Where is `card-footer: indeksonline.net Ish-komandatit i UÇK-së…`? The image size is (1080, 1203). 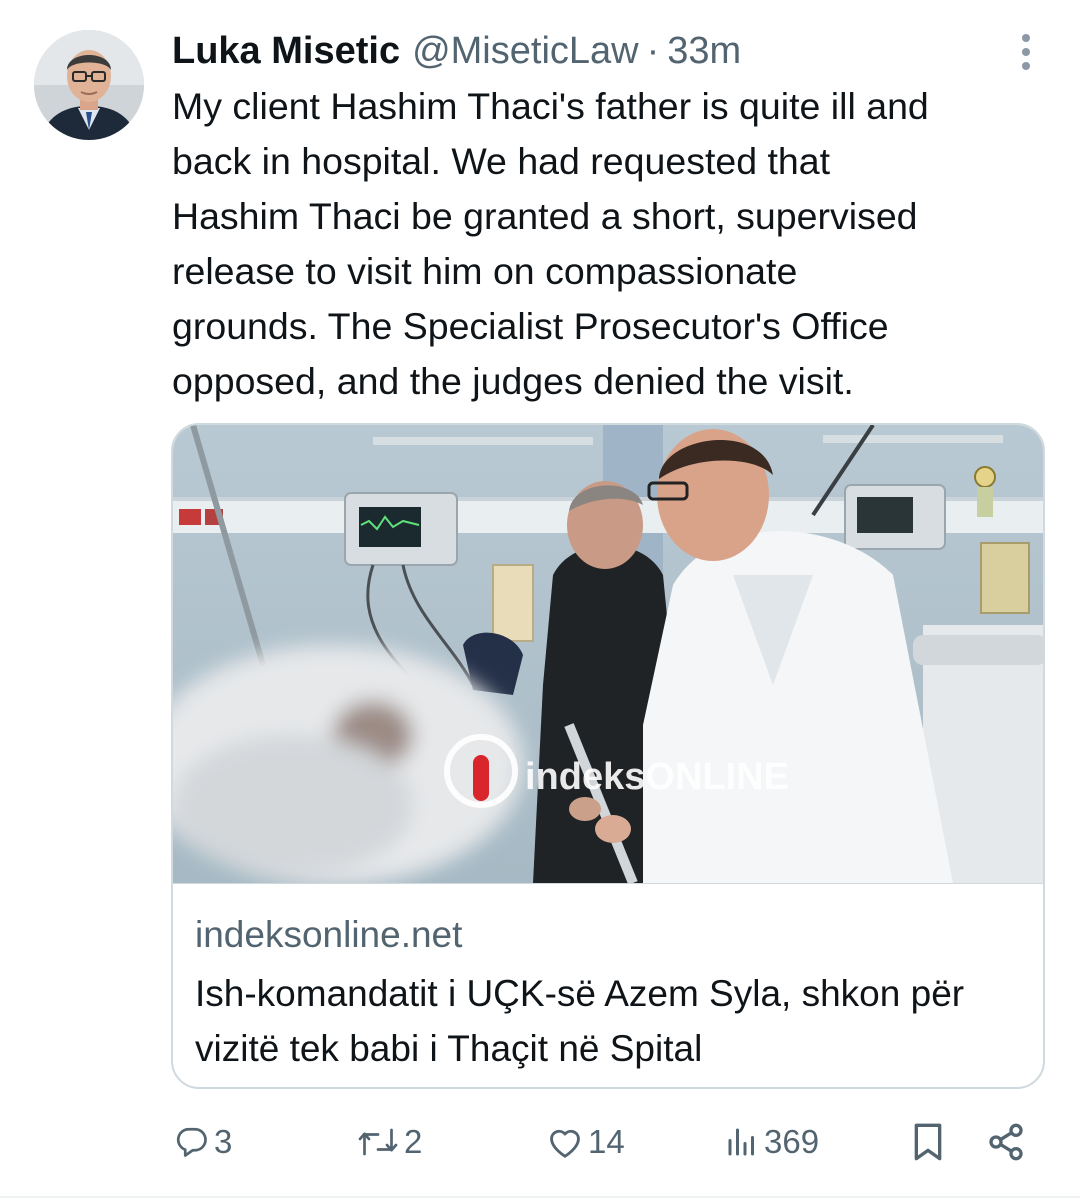
card-footer: indeksonline.net Ish-komandatit i UÇK-së… is located at coordinates (608, 985).